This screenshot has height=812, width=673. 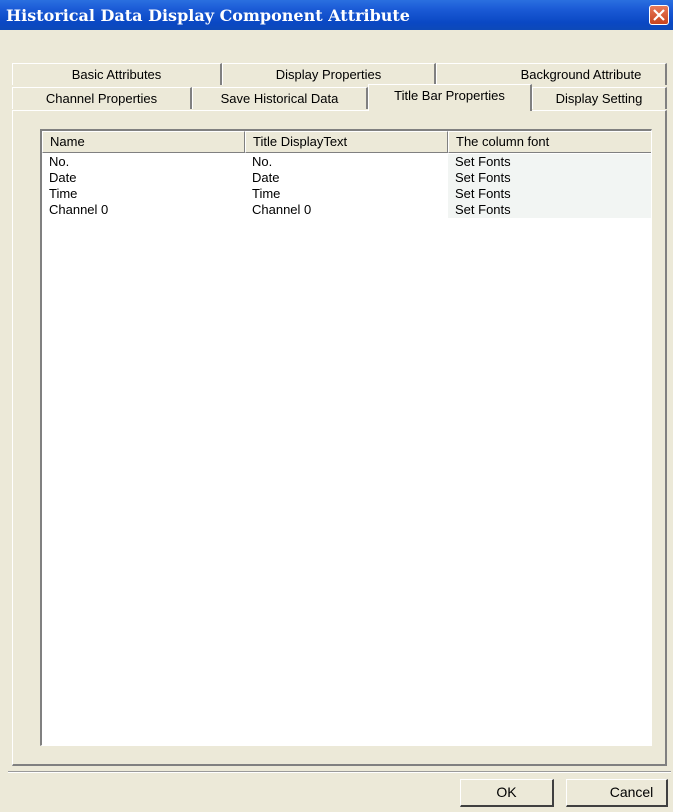 I want to click on table-row: Time Time Set Fonts, so click(x=346, y=194).